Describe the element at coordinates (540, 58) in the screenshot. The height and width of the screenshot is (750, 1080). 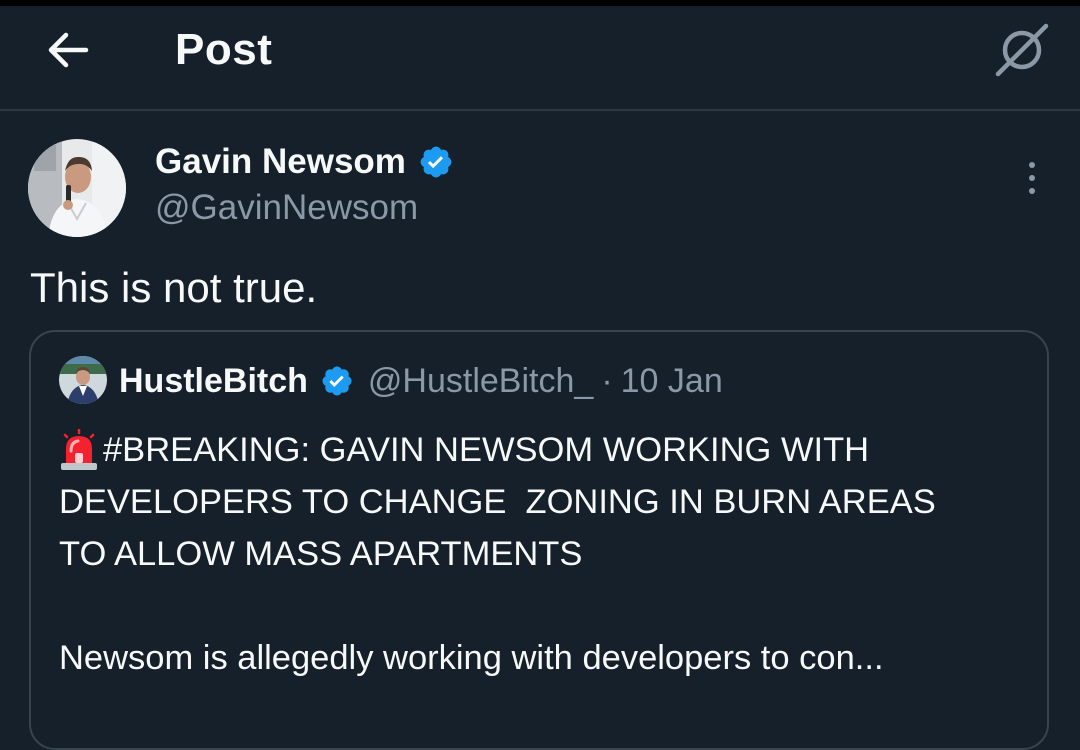
I see `top-app-bar: Post` at that location.